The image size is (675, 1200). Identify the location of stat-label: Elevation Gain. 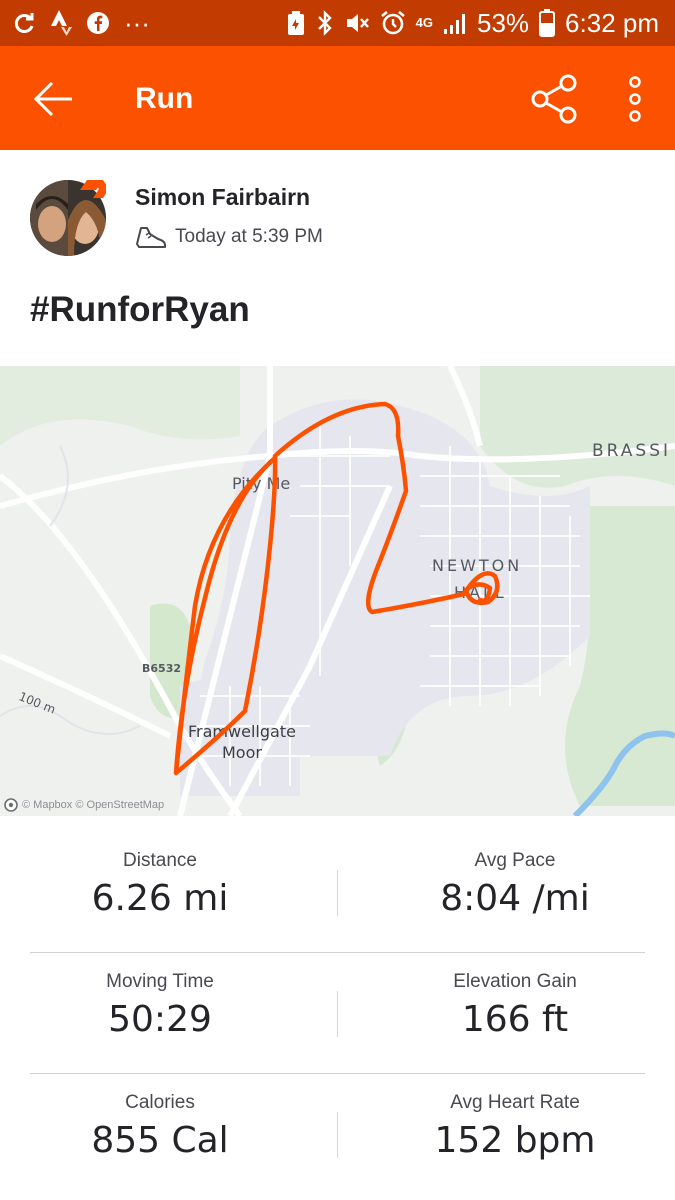
(515, 981).